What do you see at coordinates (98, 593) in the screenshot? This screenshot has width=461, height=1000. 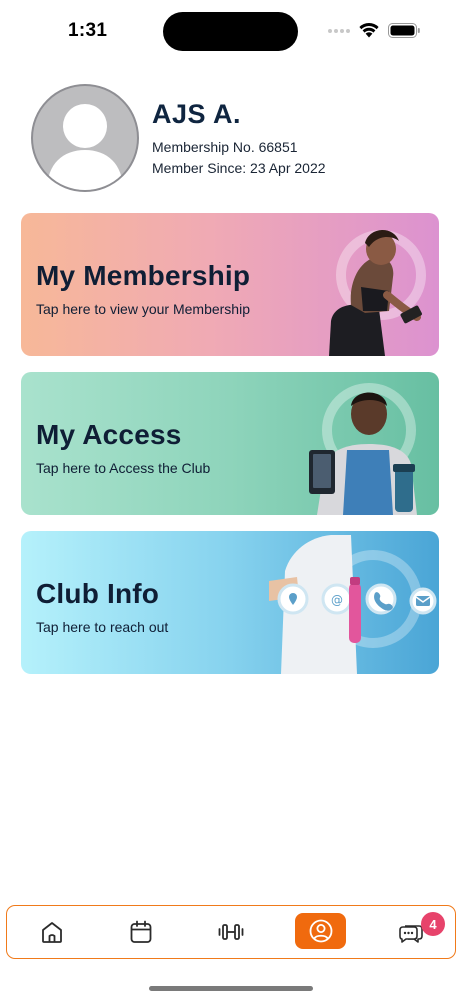 I see `card-title: Club Info` at bounding box center [98, 593].